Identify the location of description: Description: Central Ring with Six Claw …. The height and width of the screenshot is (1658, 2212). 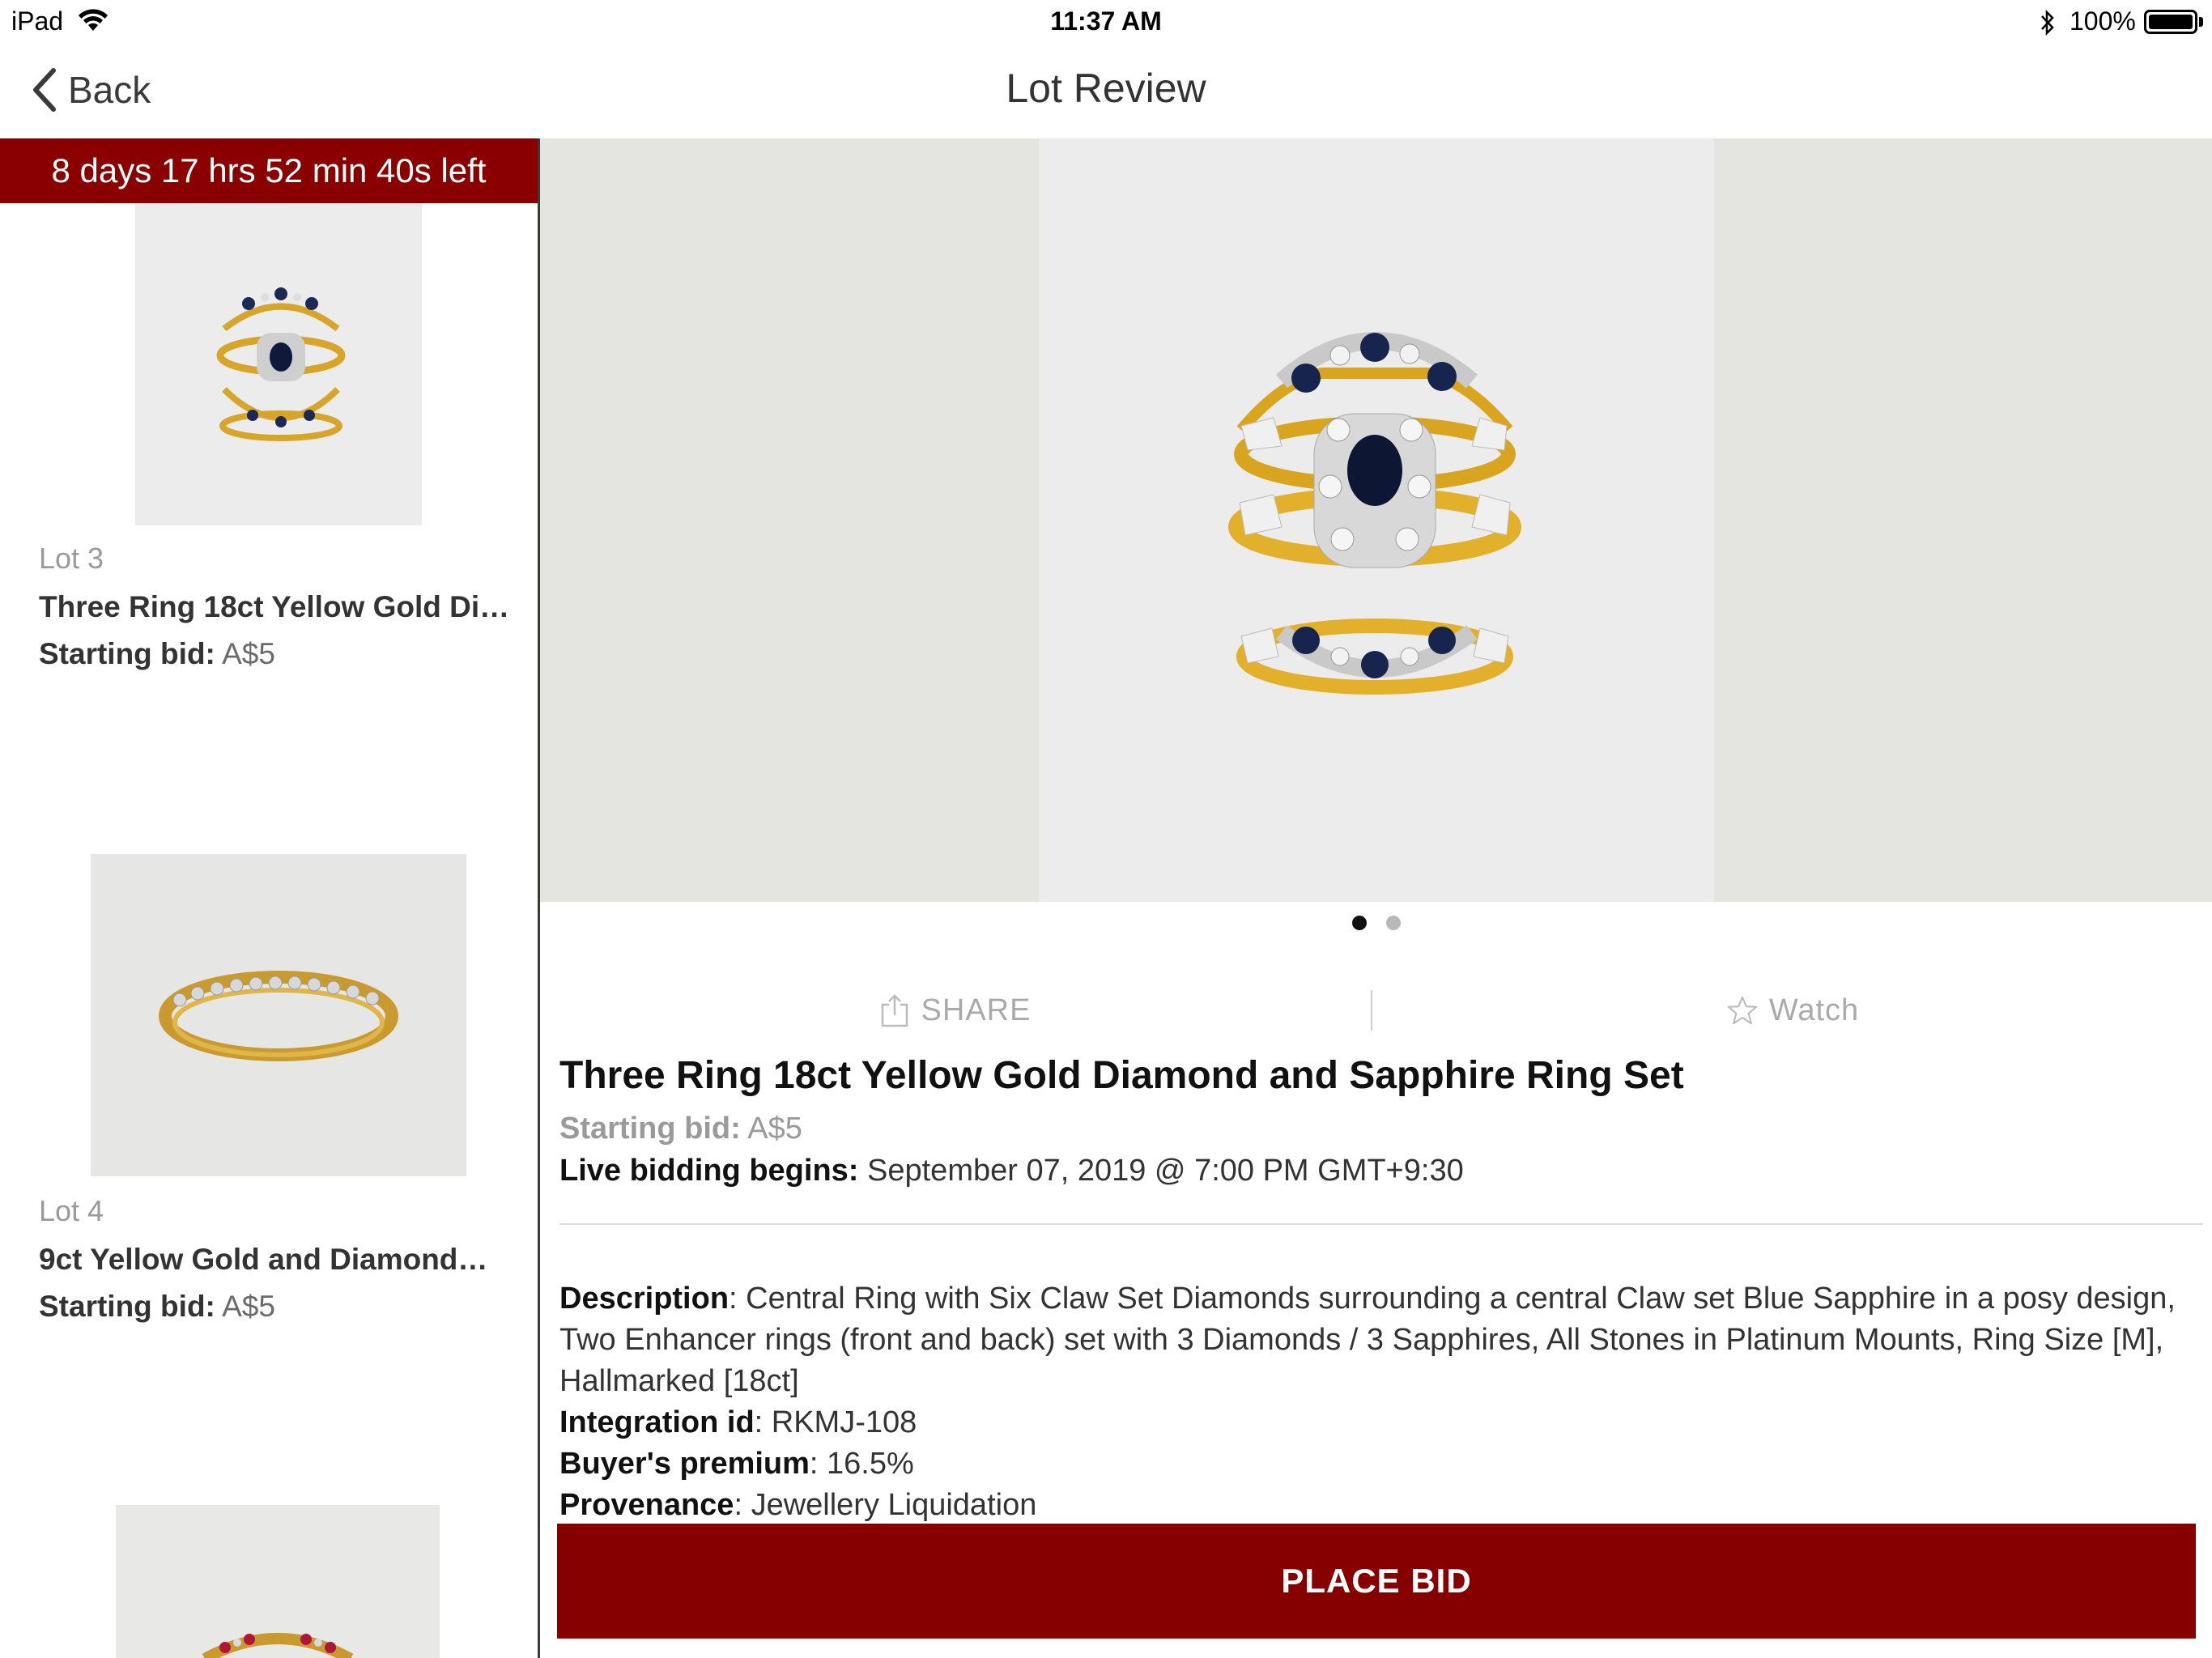
(1381, 1340).